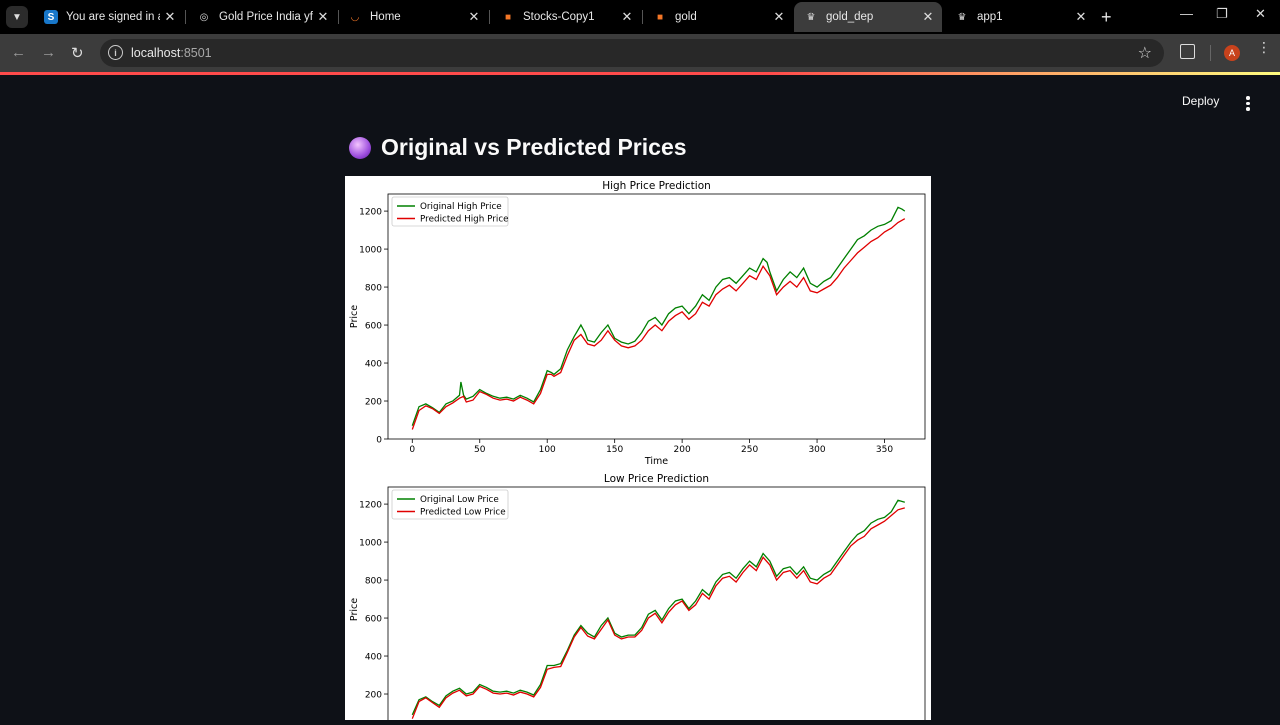 This screenshot has width=1280, height=725. Describe the element at coordinates (204, 17) in the screenshot. I see `globe-icon: ◎` at that location.